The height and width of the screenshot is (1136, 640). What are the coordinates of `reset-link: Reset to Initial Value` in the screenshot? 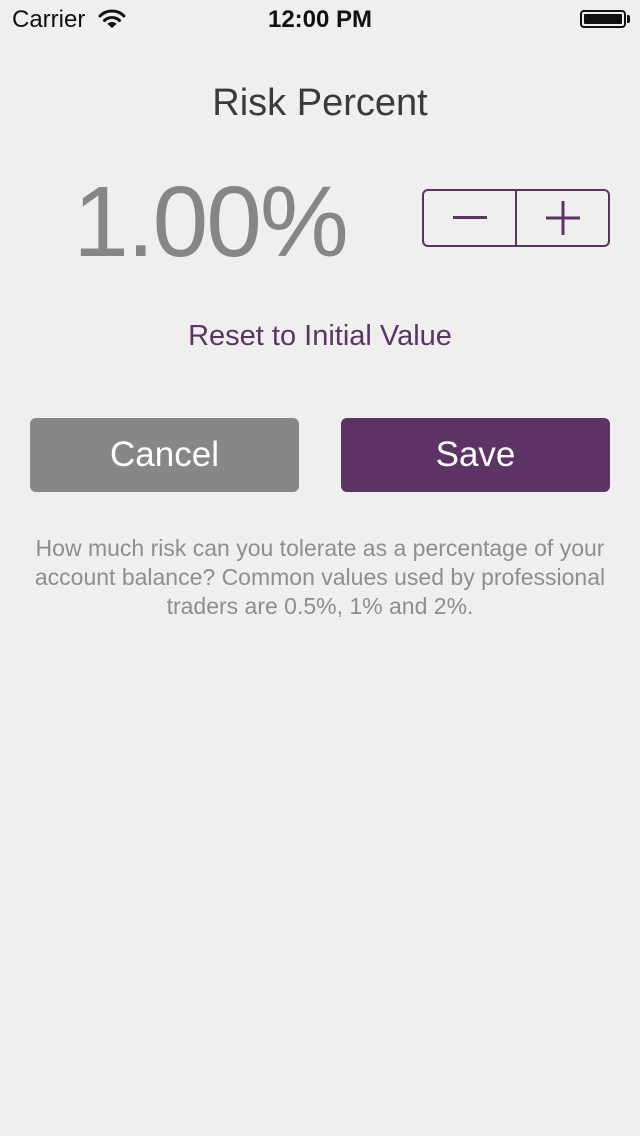 It's located at (320, 336).